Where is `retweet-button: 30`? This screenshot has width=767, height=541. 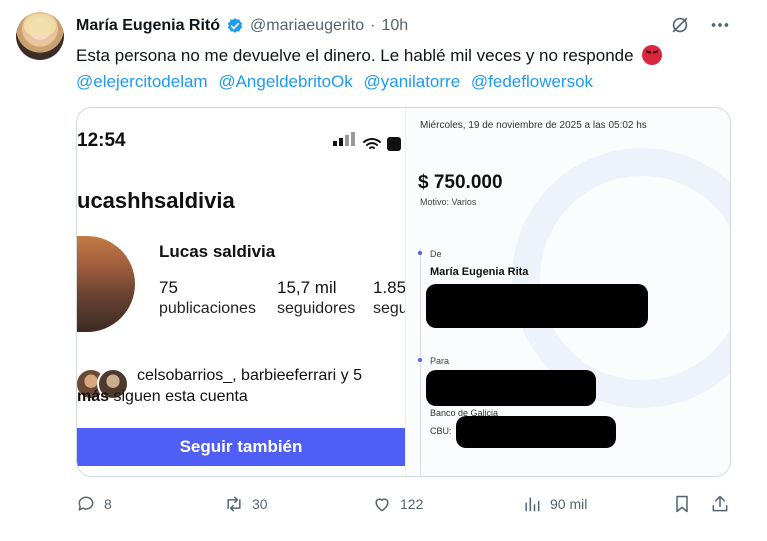 retweet-button: 30 is located at coordinates (246, 504).